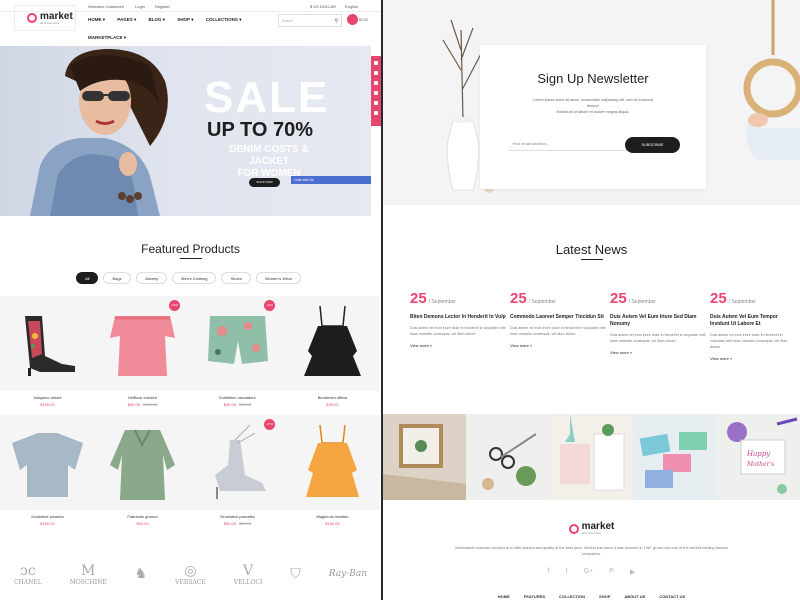 This screenshot has height=600, width=800. Describe the element at coordinates (237, 343) in the screenshot. I see `product-image: -11%` at that location.